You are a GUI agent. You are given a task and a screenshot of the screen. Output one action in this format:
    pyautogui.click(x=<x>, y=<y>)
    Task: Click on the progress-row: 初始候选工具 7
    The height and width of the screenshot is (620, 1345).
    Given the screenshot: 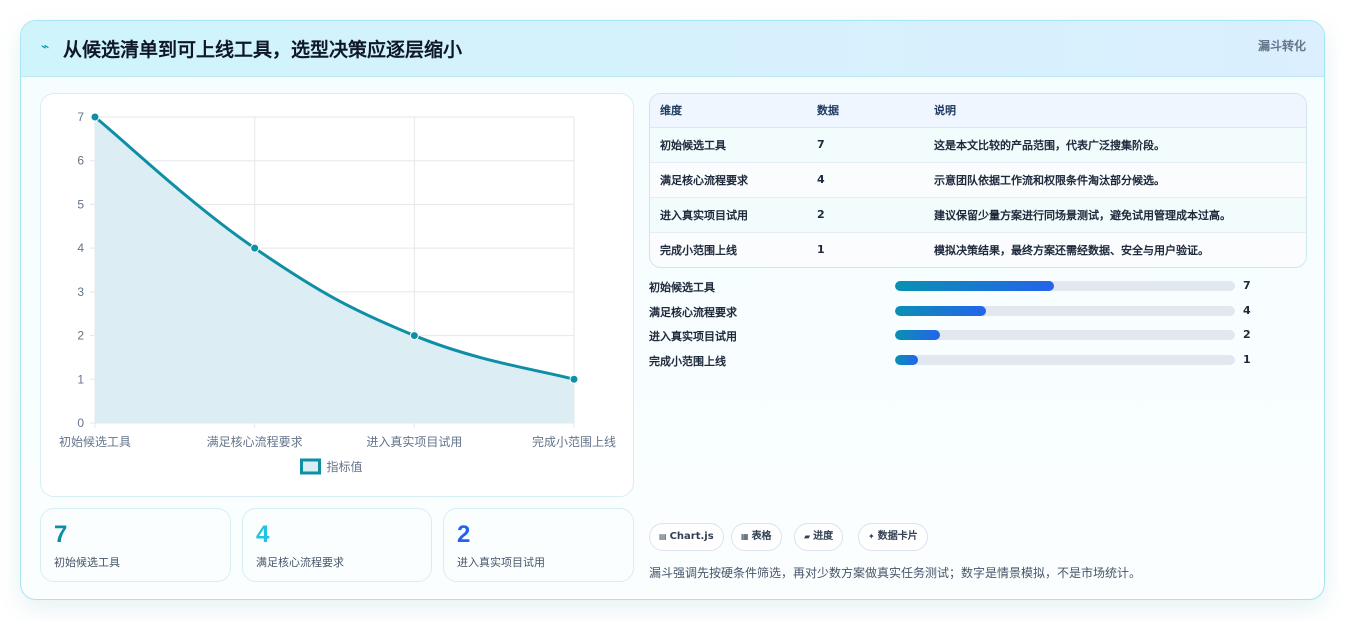 What is the action you would take?
    pyautogui.click(x=979, y=289)
    